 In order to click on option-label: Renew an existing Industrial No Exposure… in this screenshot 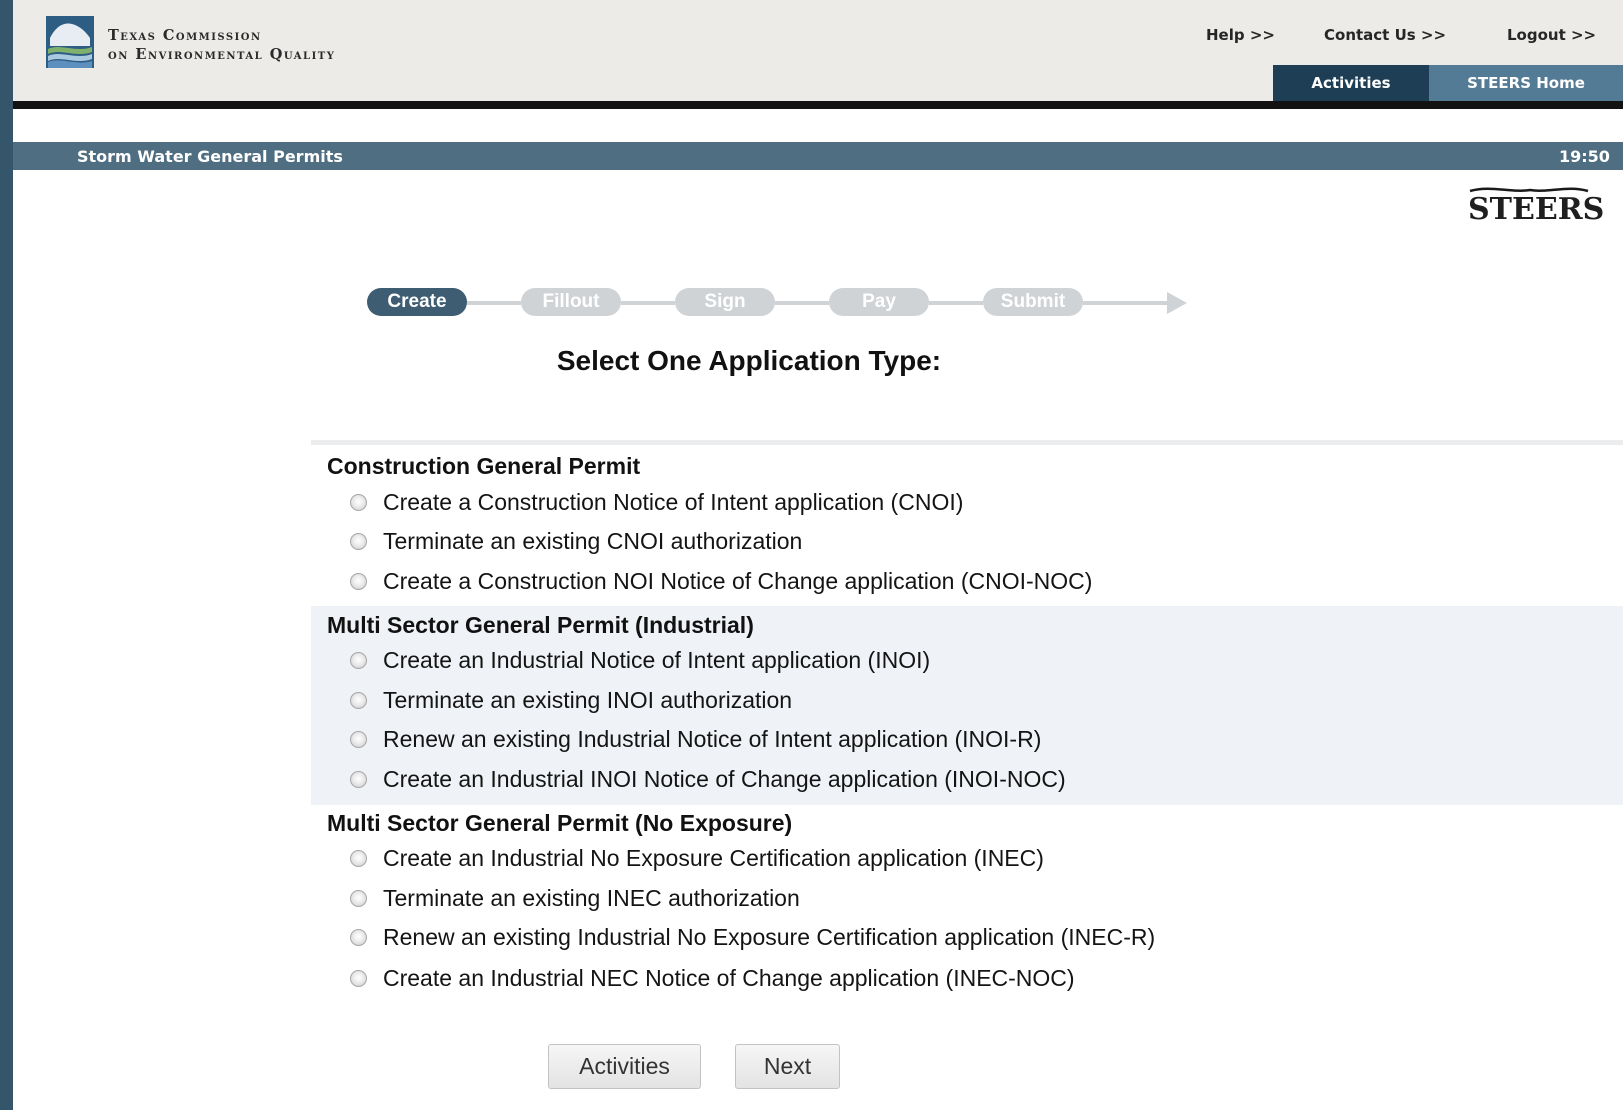, I will do `click(769, 937)`.